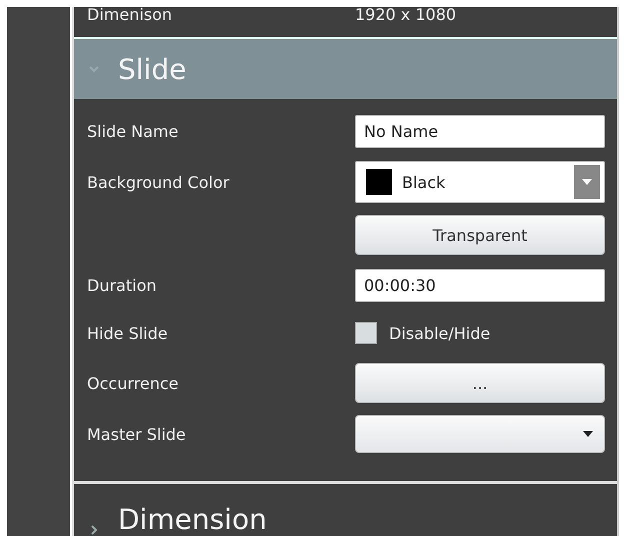  Describe the element at coordinates (405, 15) in the screenshot. I see `property-value: 1920 x 1080` at that location.